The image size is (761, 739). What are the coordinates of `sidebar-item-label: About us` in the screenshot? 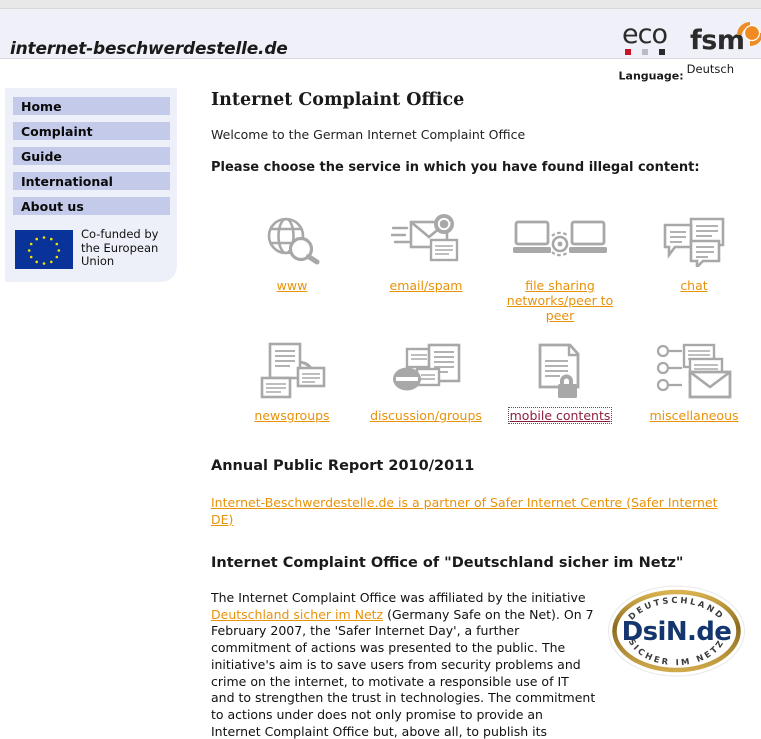 It's located at (52, 206).